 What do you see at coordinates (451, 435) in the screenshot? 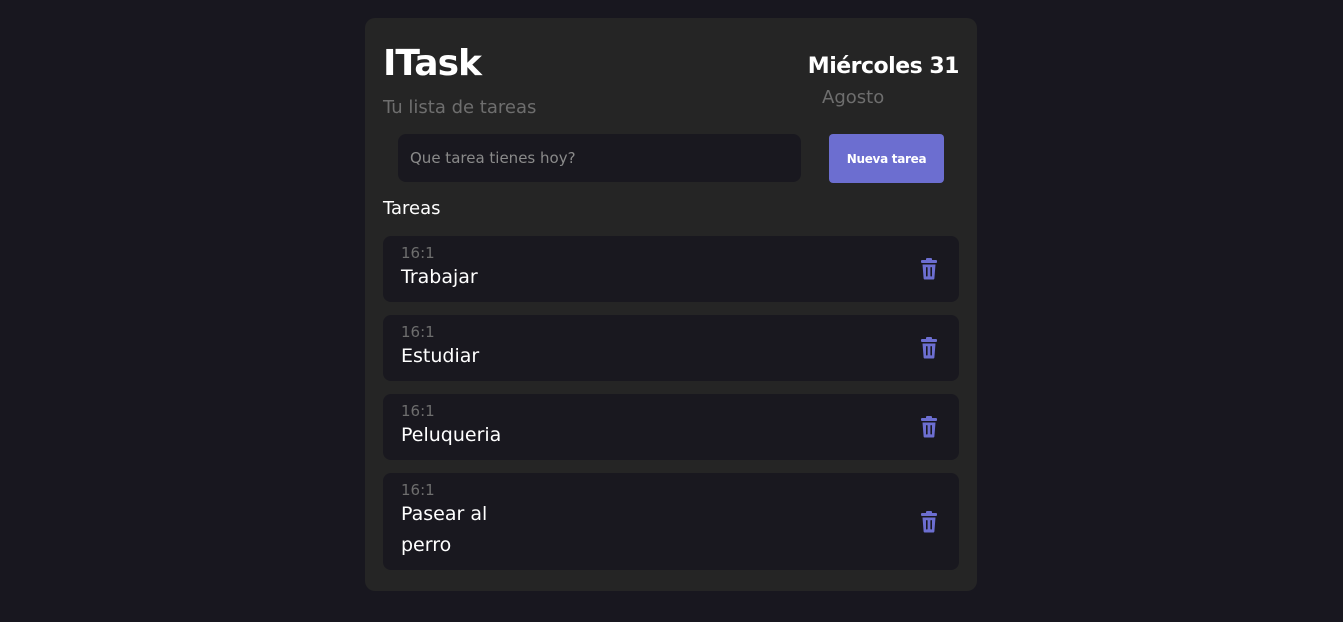
I see `task-text: Peluqueria` at bounding box center [451, 435].